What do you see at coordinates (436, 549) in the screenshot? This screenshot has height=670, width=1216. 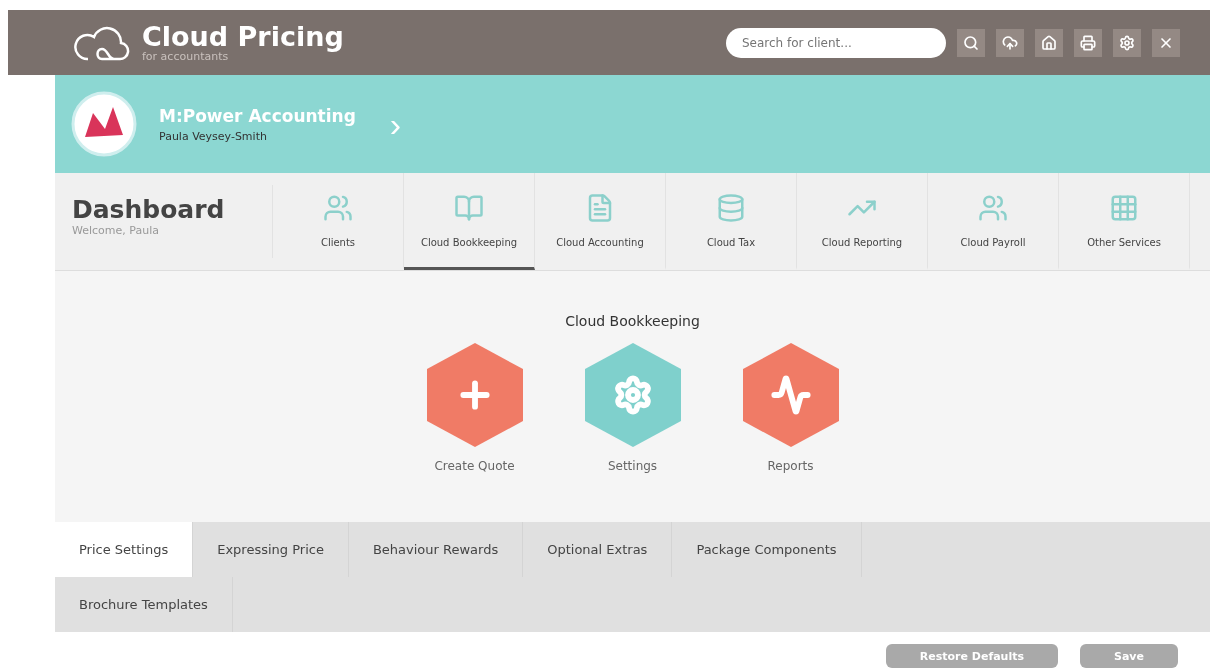 I see `tab: Behaviour Rewards` at bounding box center [436, 549].